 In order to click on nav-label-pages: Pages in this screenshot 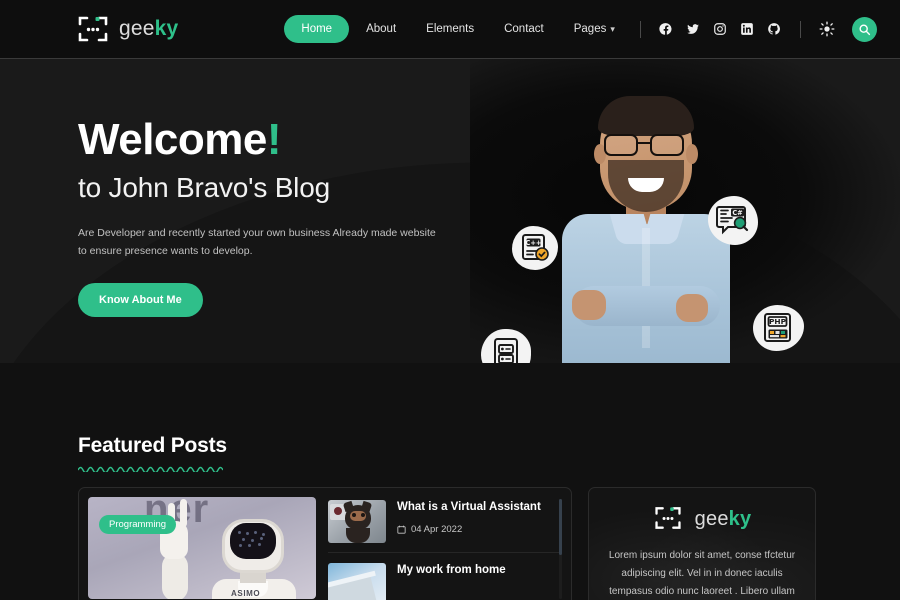, I will do `click(590, 29)`.